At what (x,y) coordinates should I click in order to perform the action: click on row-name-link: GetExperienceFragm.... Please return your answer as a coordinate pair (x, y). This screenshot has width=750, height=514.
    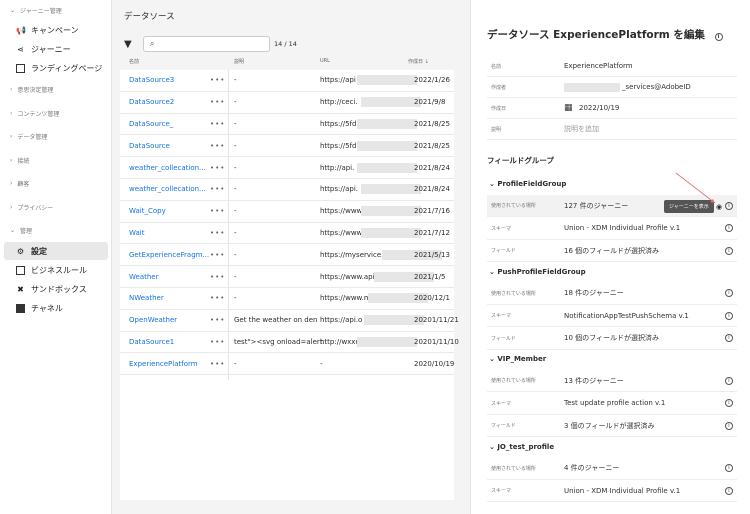
    Looking at the image, I should click on (169, 255).